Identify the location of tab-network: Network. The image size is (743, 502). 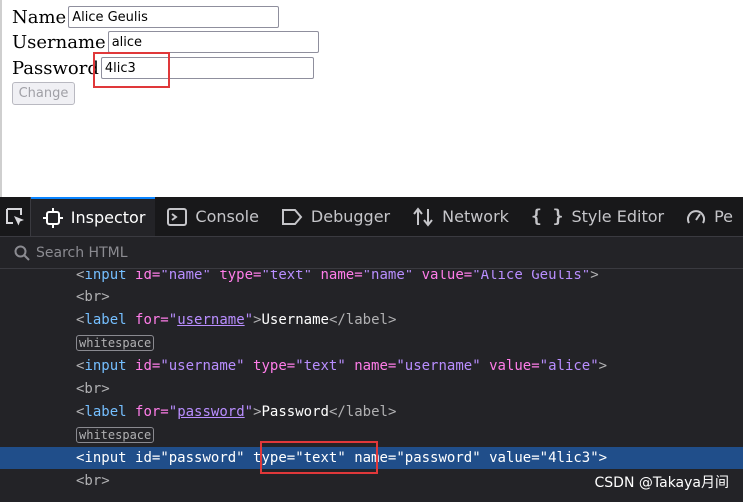
(459, 216).